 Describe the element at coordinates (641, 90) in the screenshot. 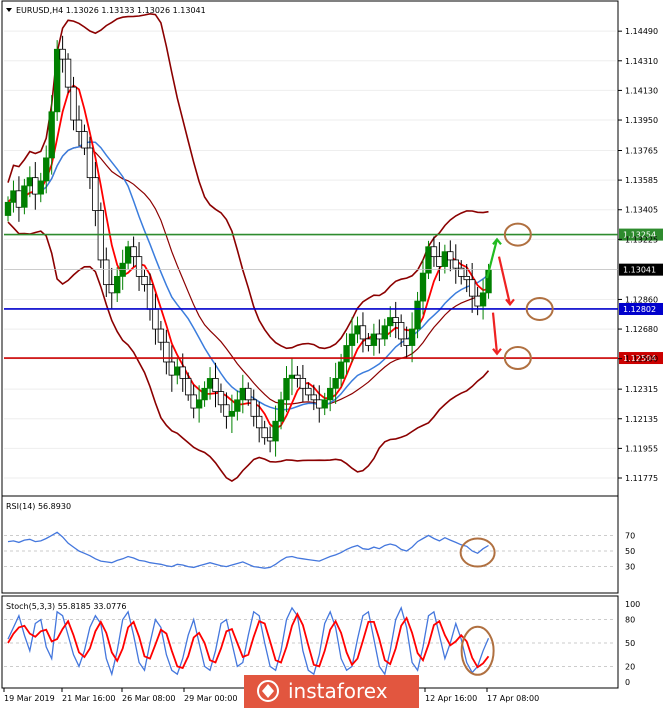

I see `price-tick-label: 1.14130` at that location.